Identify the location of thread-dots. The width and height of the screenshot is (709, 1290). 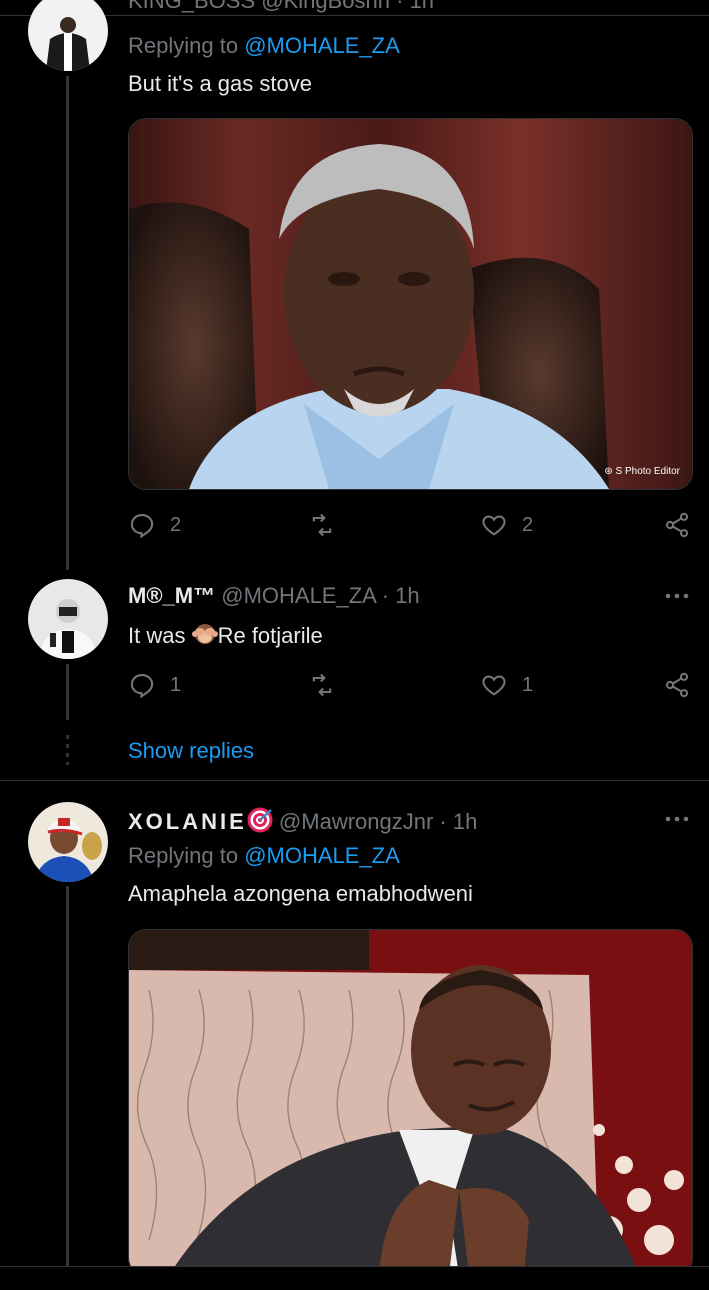
(67, 750).